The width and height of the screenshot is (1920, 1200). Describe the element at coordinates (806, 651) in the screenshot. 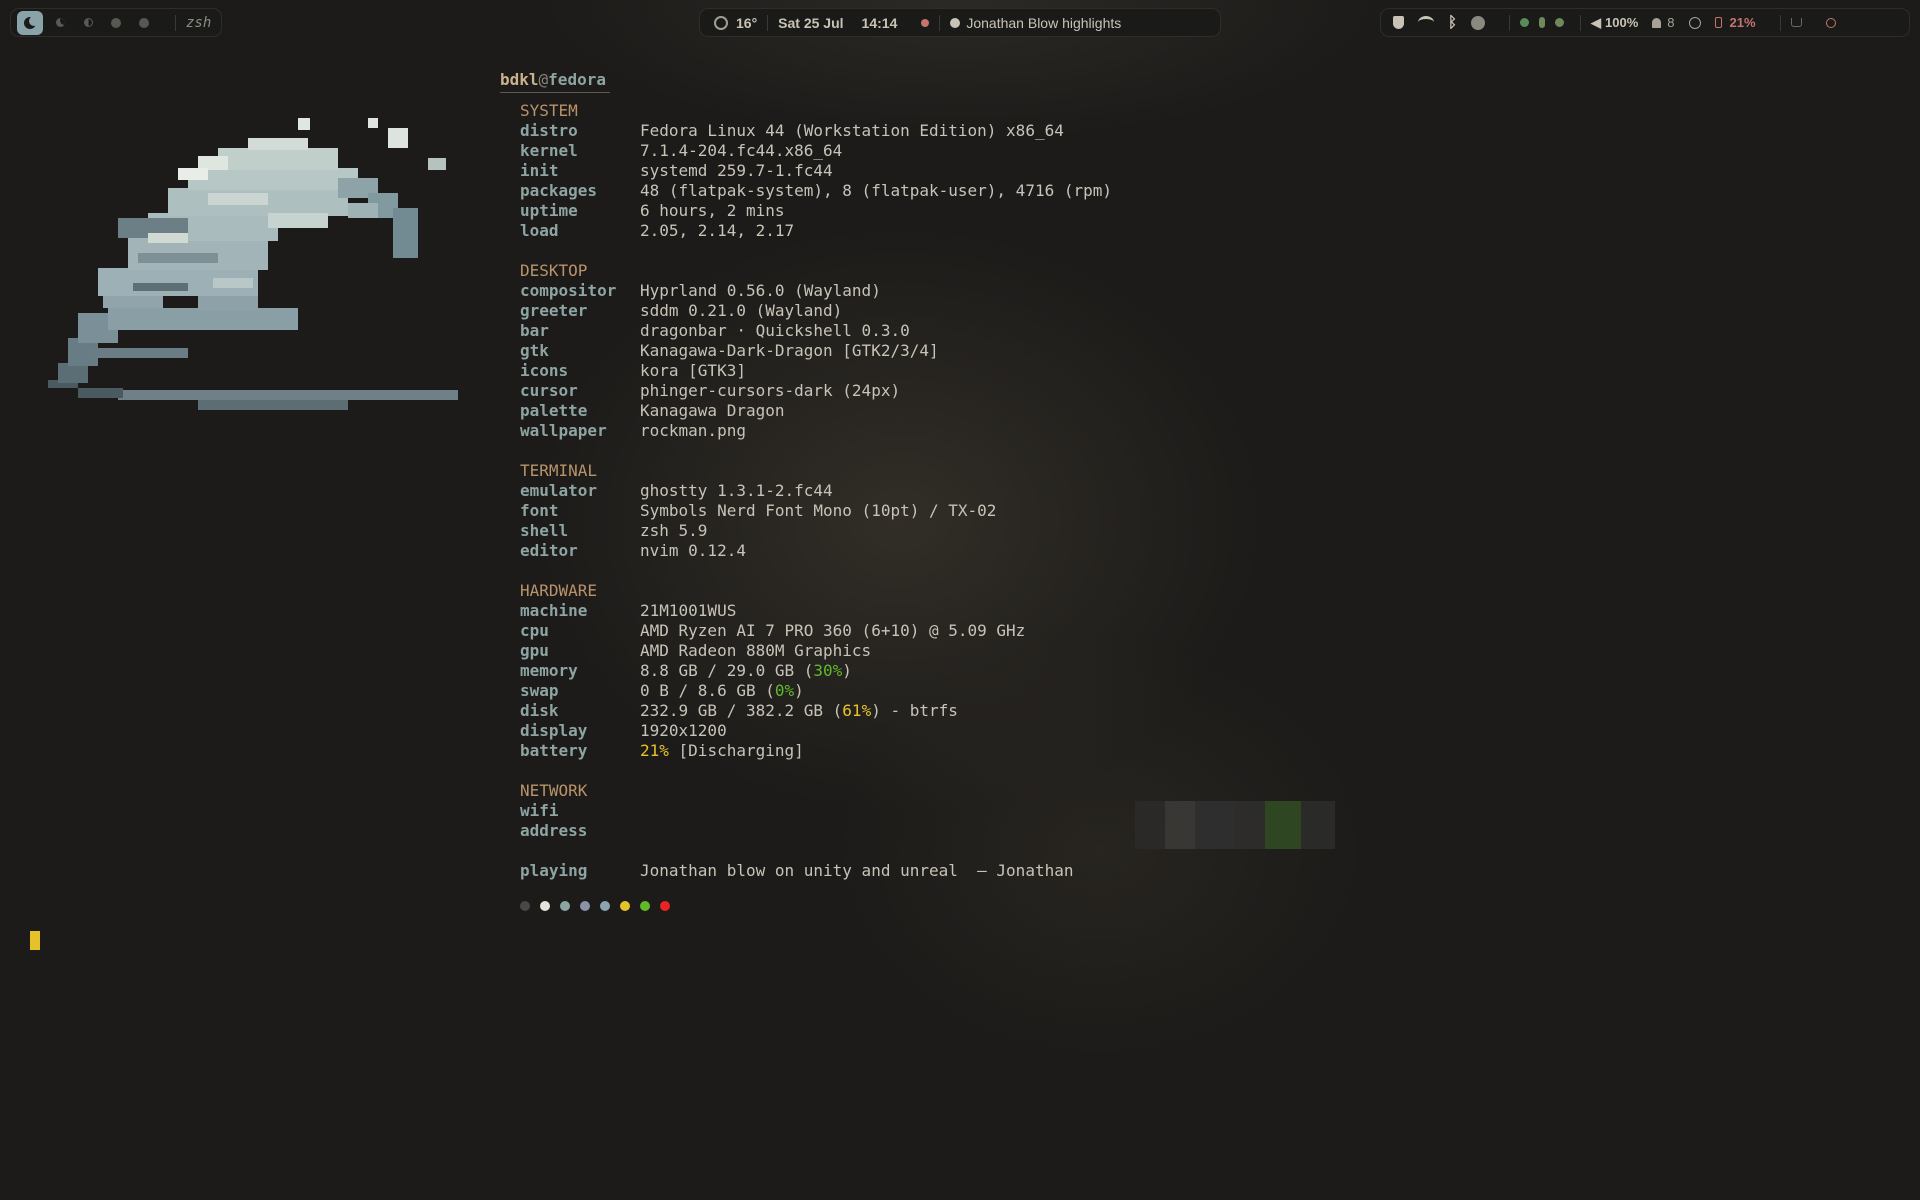

I see `fetch-row-gpu: gpu AMD Radeon 880M Graphics` at that location.